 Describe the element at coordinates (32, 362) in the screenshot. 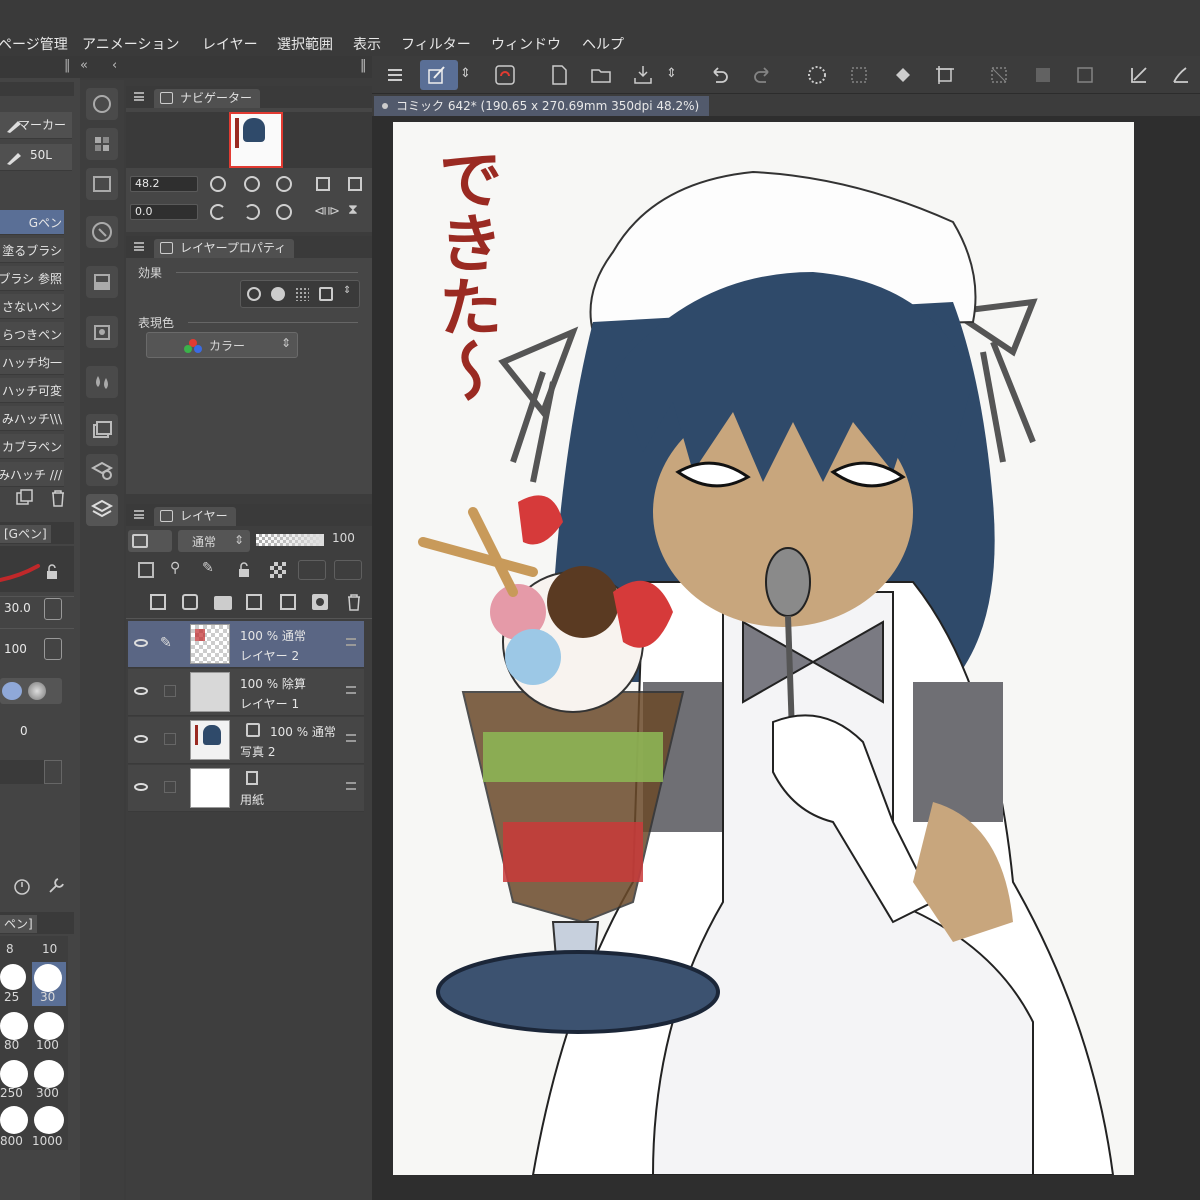

I see `sub-tool-hatch-uniform: ハッチ均一` at that location.